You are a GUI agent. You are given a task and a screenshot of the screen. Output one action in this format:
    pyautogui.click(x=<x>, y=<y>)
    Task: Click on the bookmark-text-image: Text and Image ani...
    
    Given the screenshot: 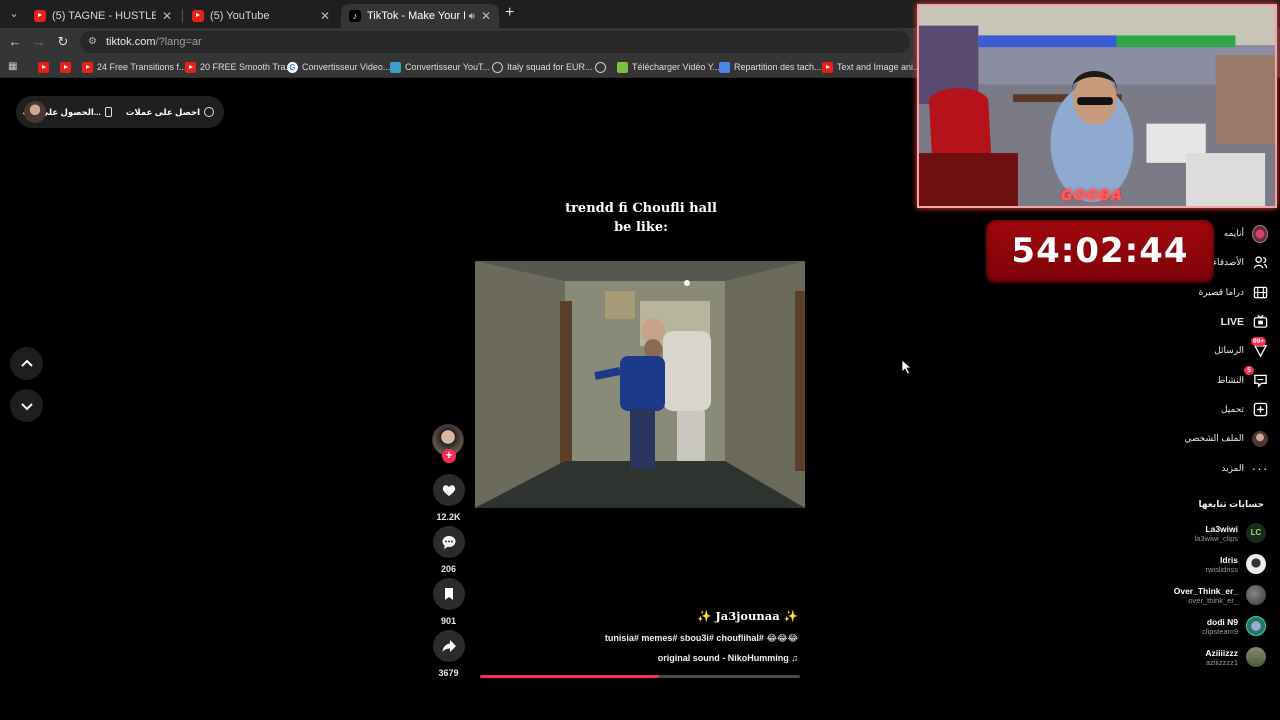 What is the action you would take?
    pyautogui.click(x=871, y=67)
    